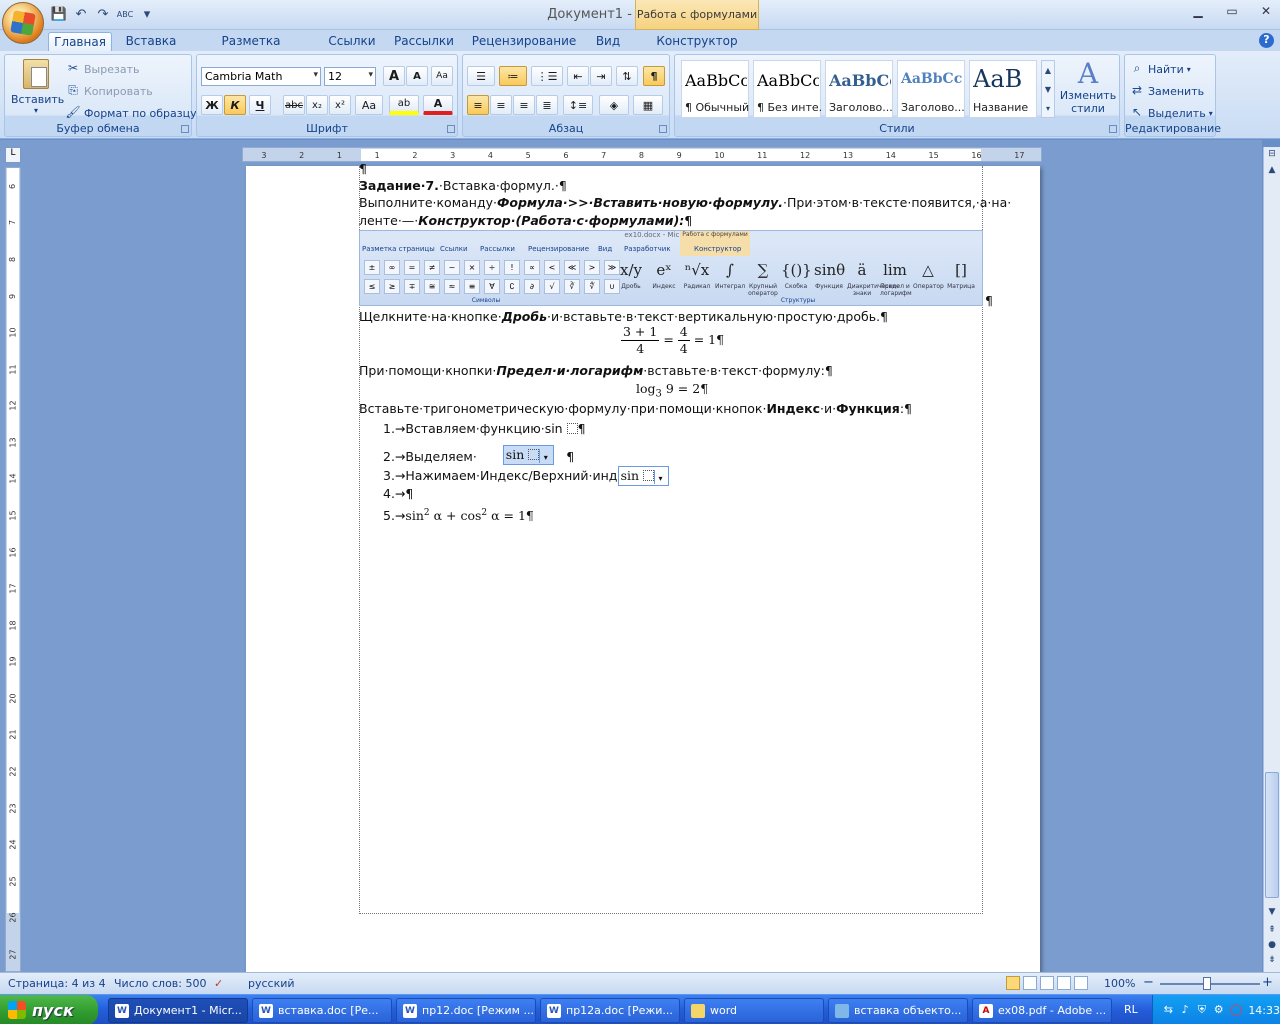  Describe the element at coordinates (438, 105) in the screenshot. I see `font-color-button: A` at that location.